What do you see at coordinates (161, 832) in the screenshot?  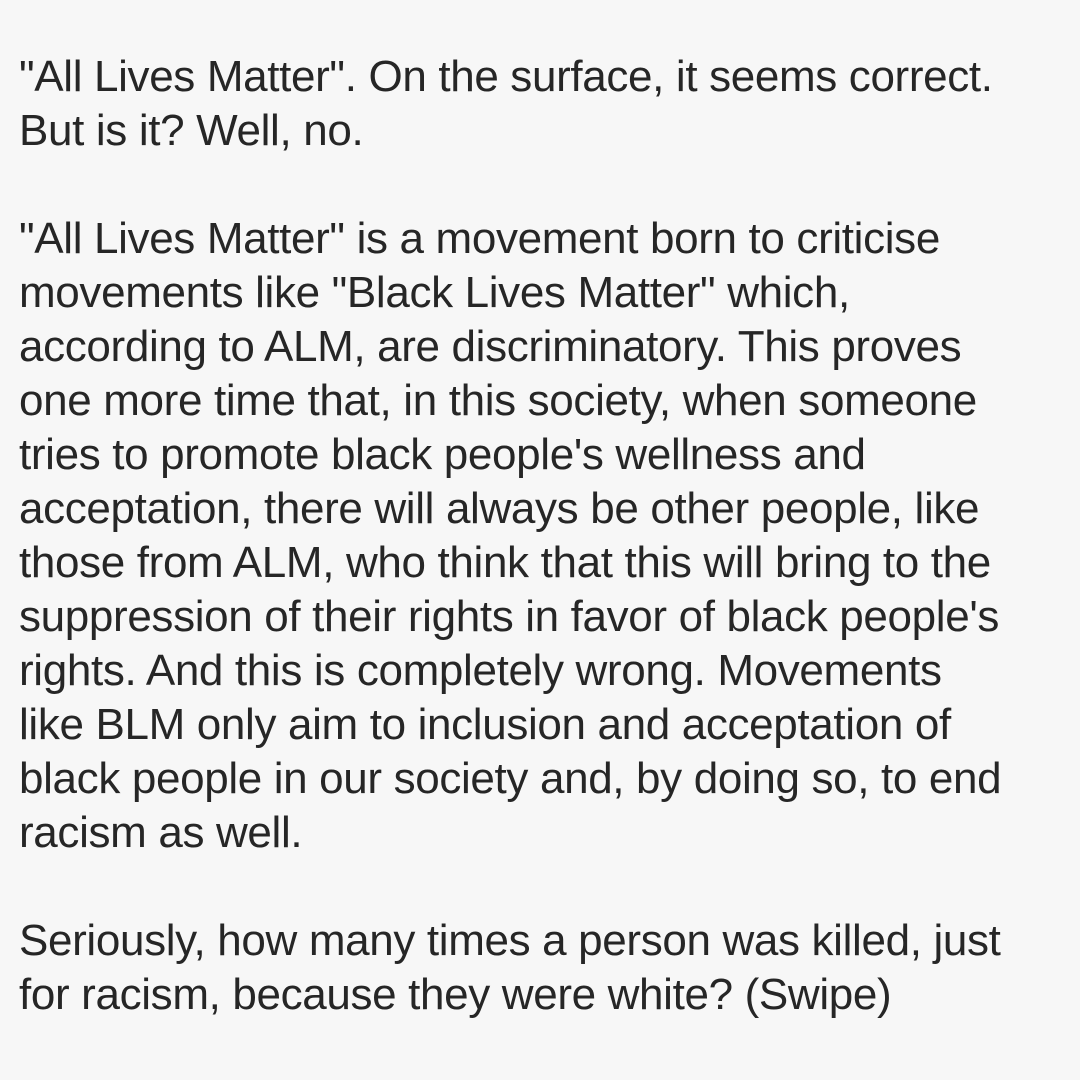 I see `text-line: racism as well.` at bounding box center [161, 832].